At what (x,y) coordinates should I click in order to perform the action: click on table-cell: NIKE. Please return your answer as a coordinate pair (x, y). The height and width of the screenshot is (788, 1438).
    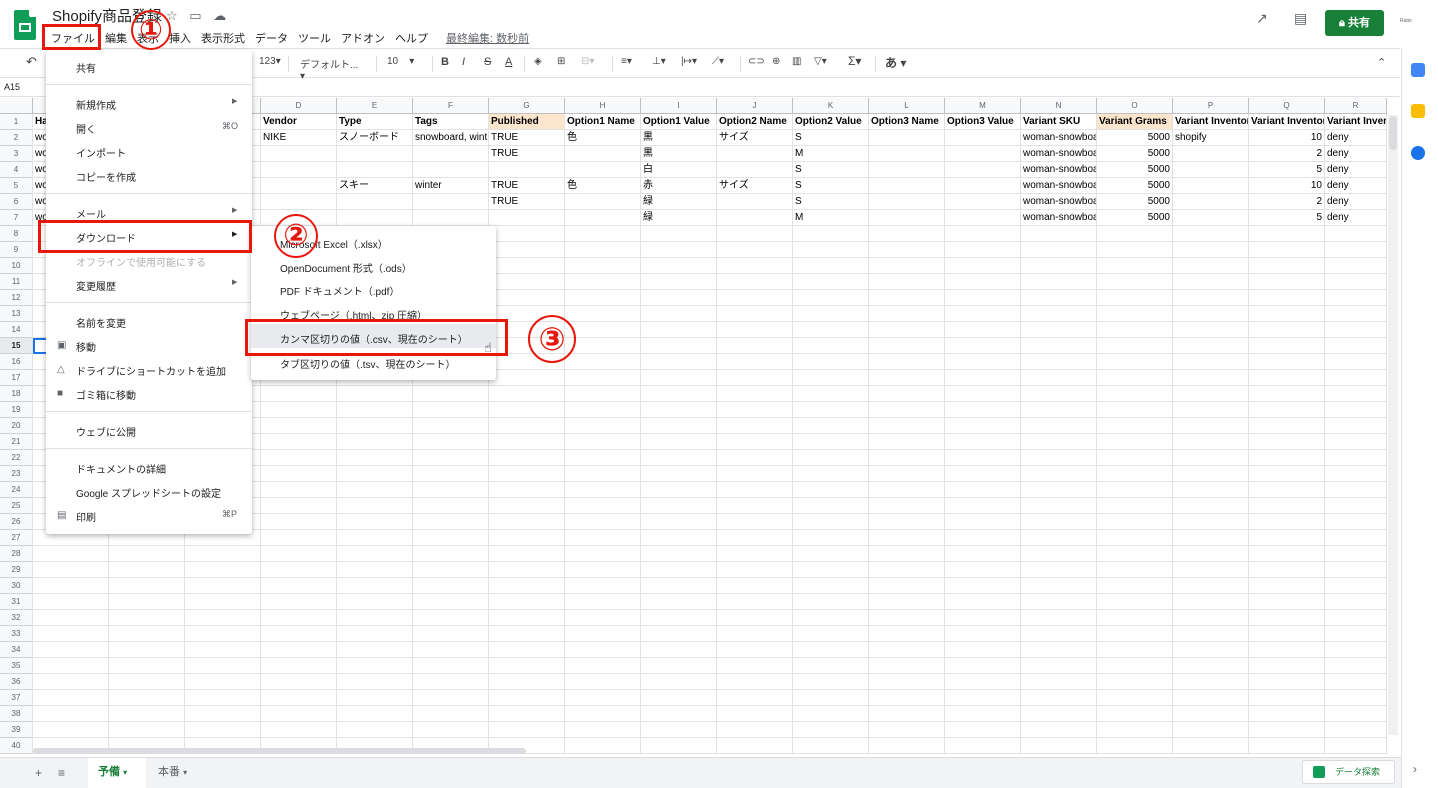
    Looking at the image, I should click on (299, 138).